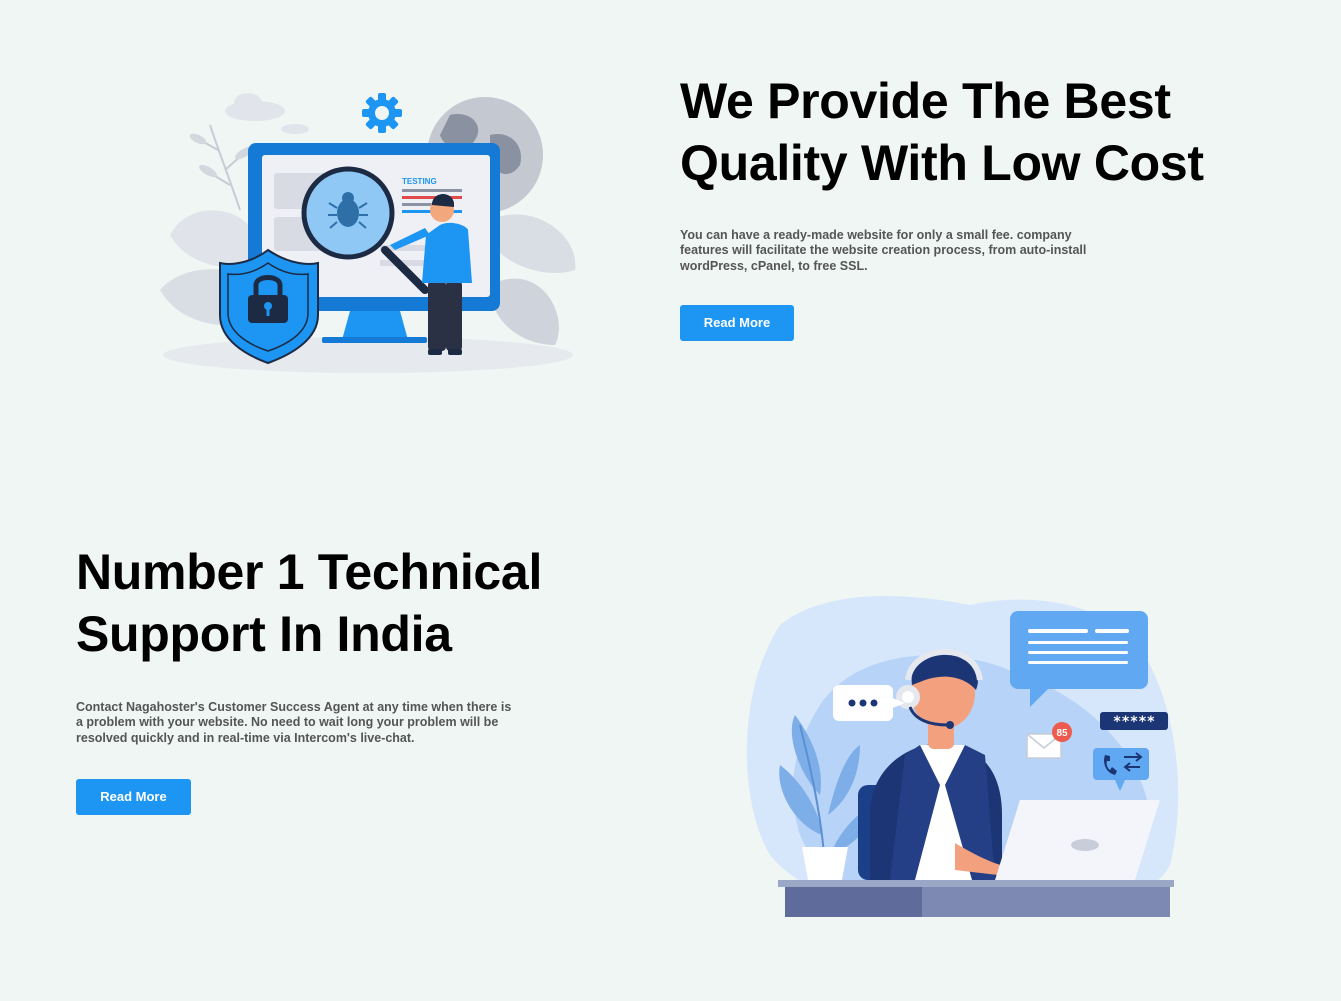 Image resolution: width=1341 pixels, height=1001 pixels. Describe the element at coordinates (1077, 840) in the screenshot. I see `laptop-icon` at that location.